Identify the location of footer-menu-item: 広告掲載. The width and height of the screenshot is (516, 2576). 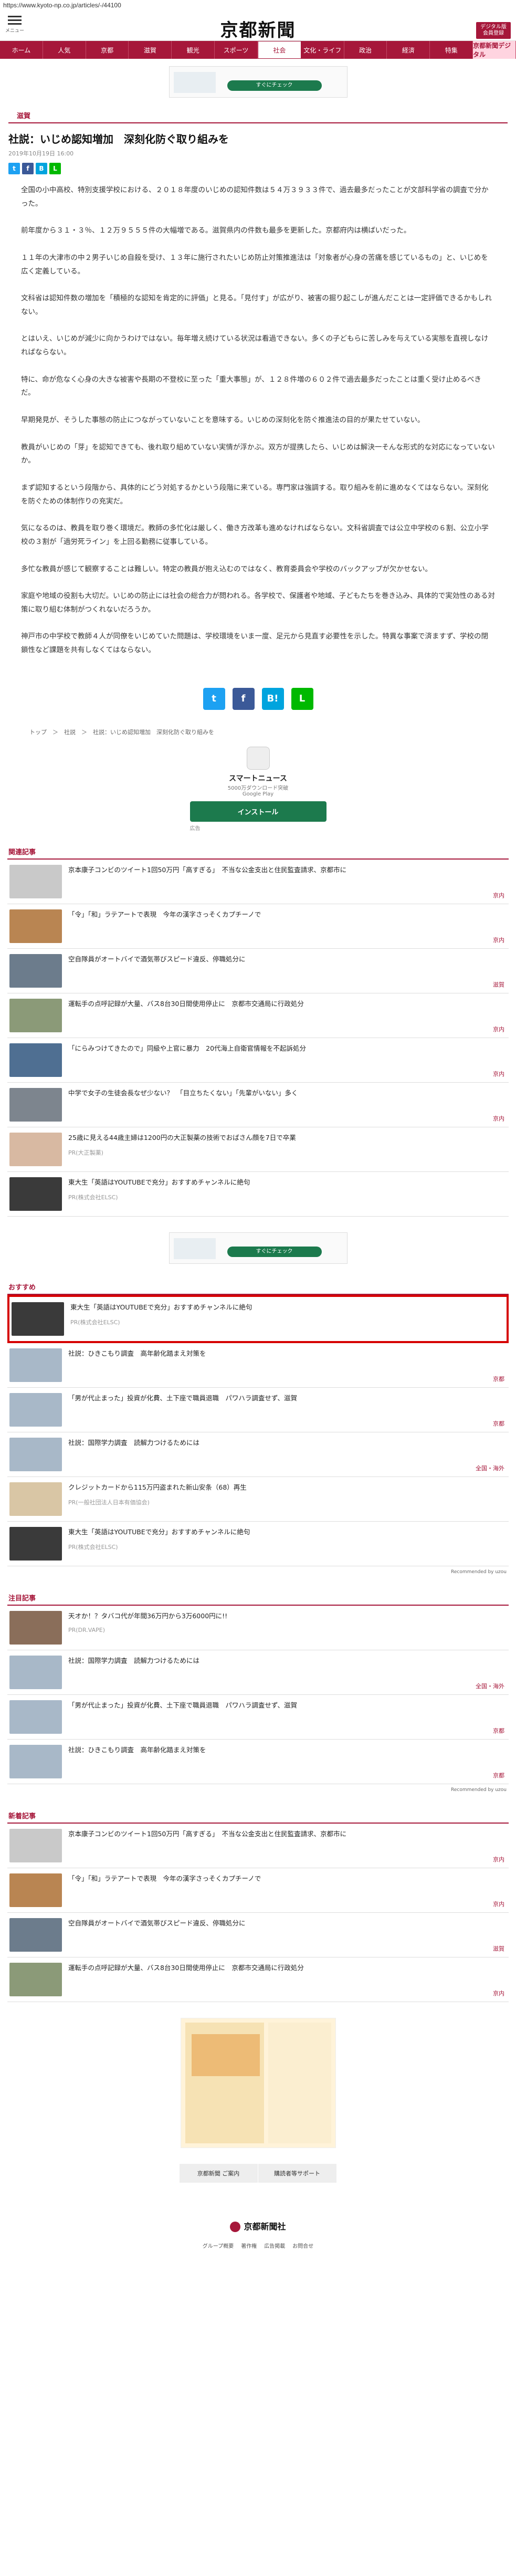
(274, 2245).